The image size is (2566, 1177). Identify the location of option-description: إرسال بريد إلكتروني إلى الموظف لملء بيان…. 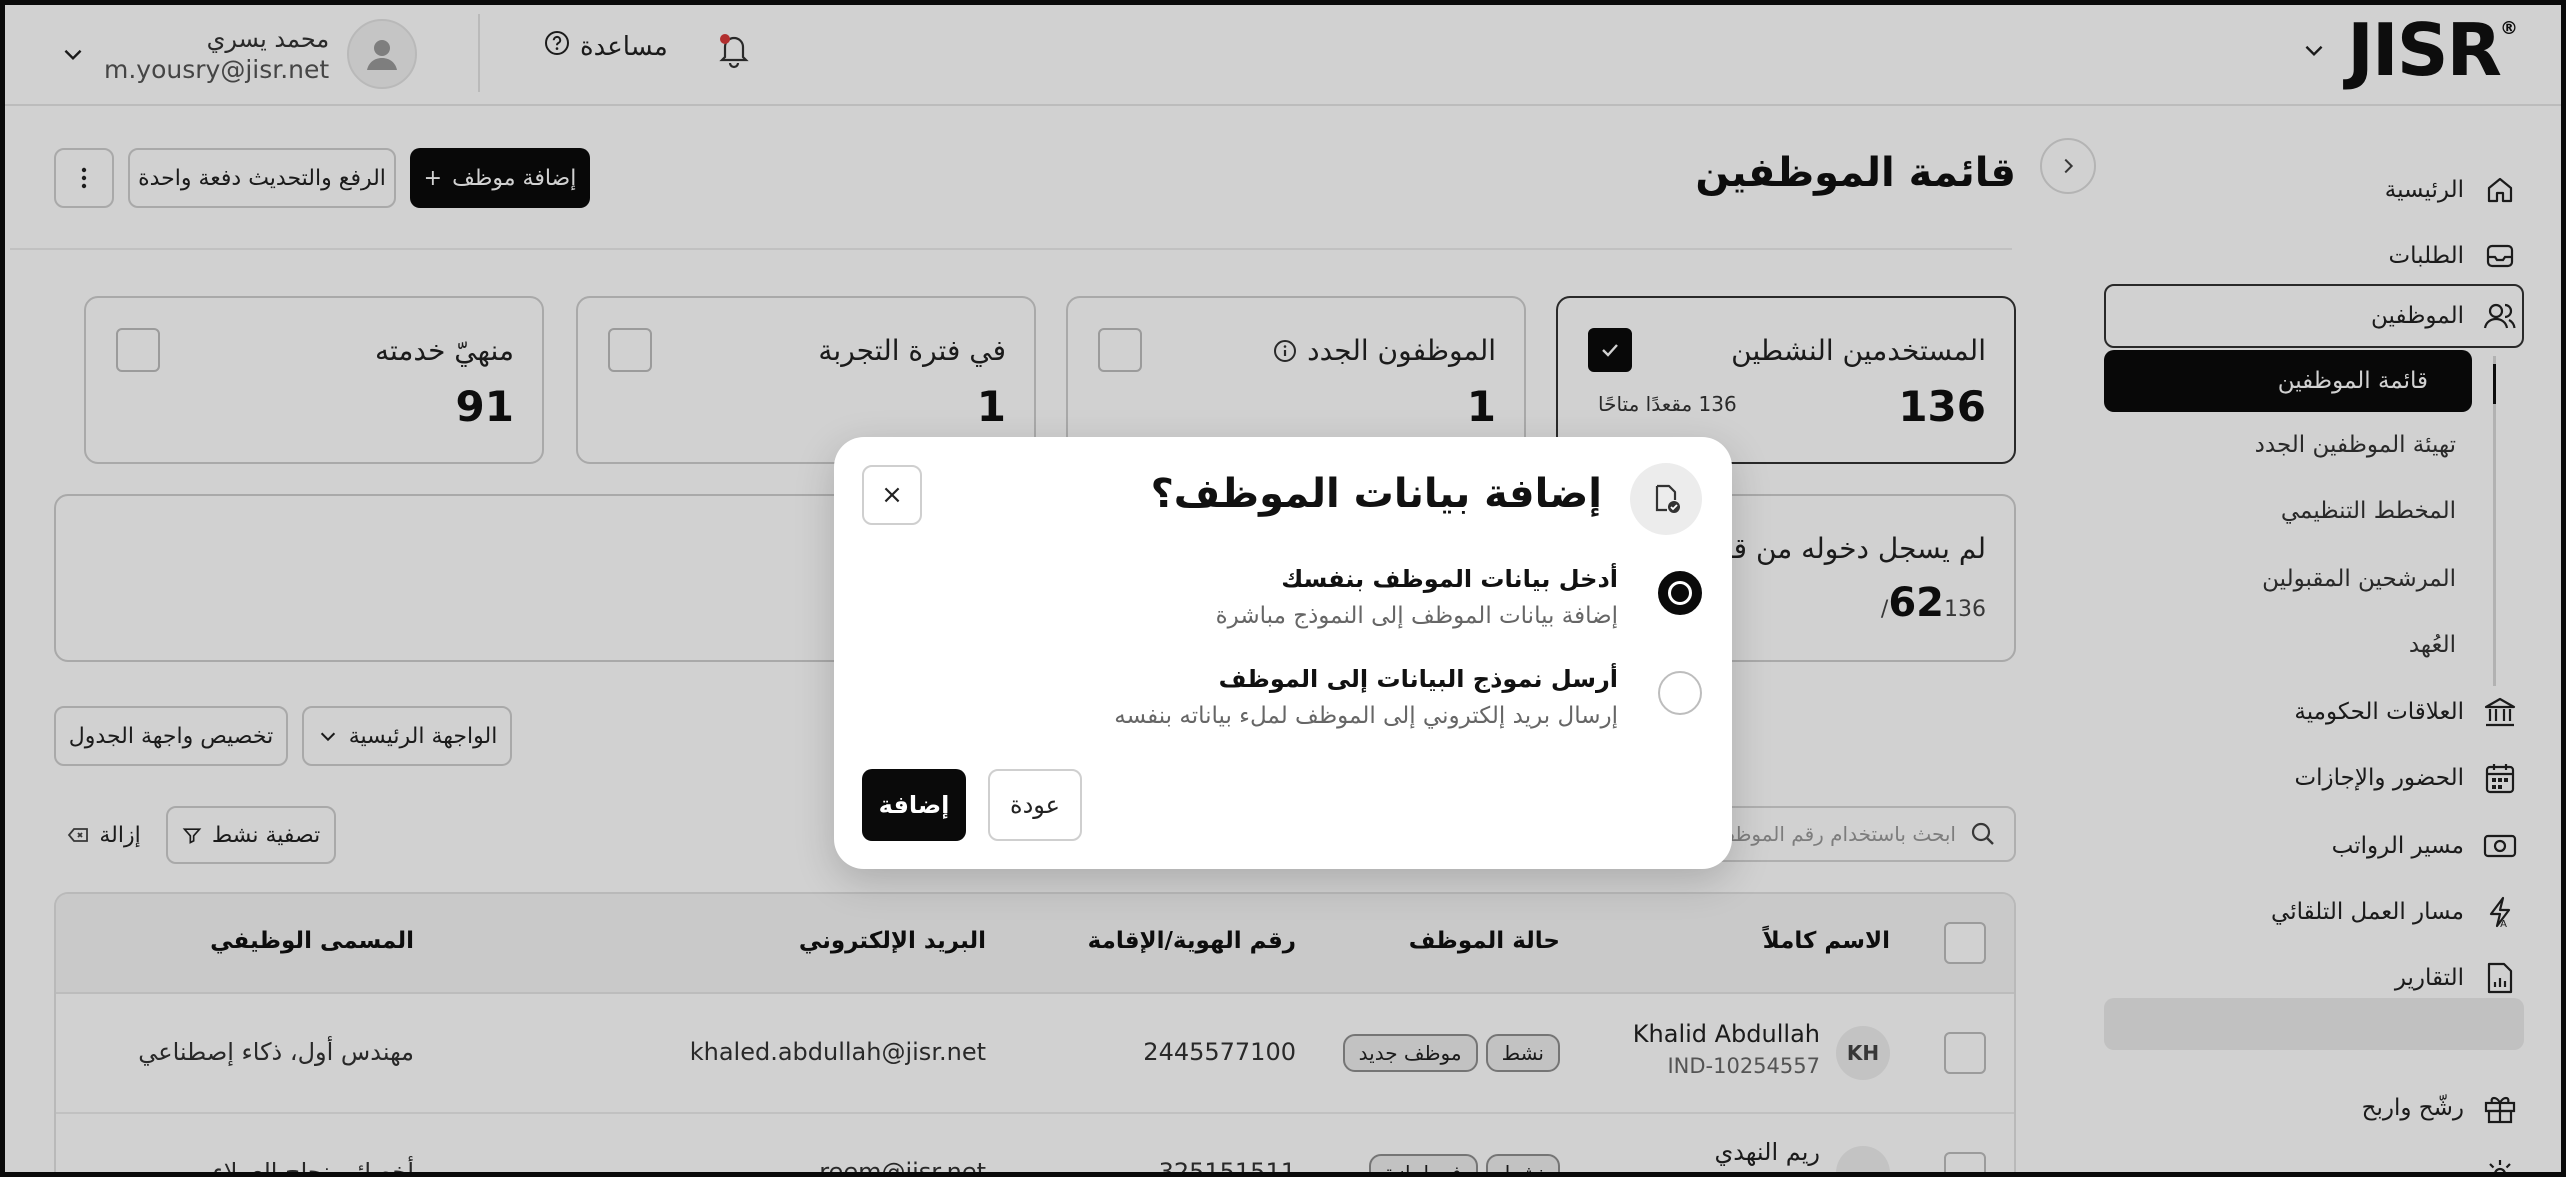
(1366, 716).